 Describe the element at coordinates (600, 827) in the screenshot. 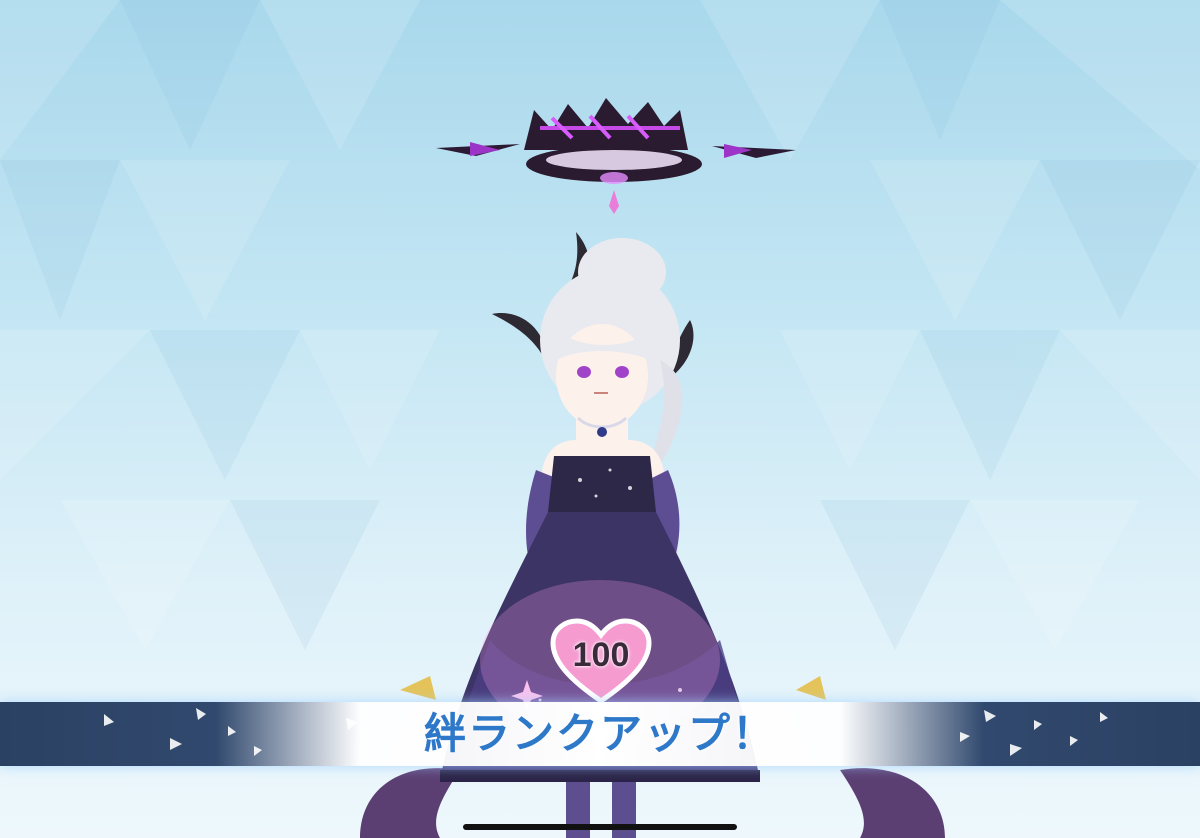

I see `home-indicator` at that location.